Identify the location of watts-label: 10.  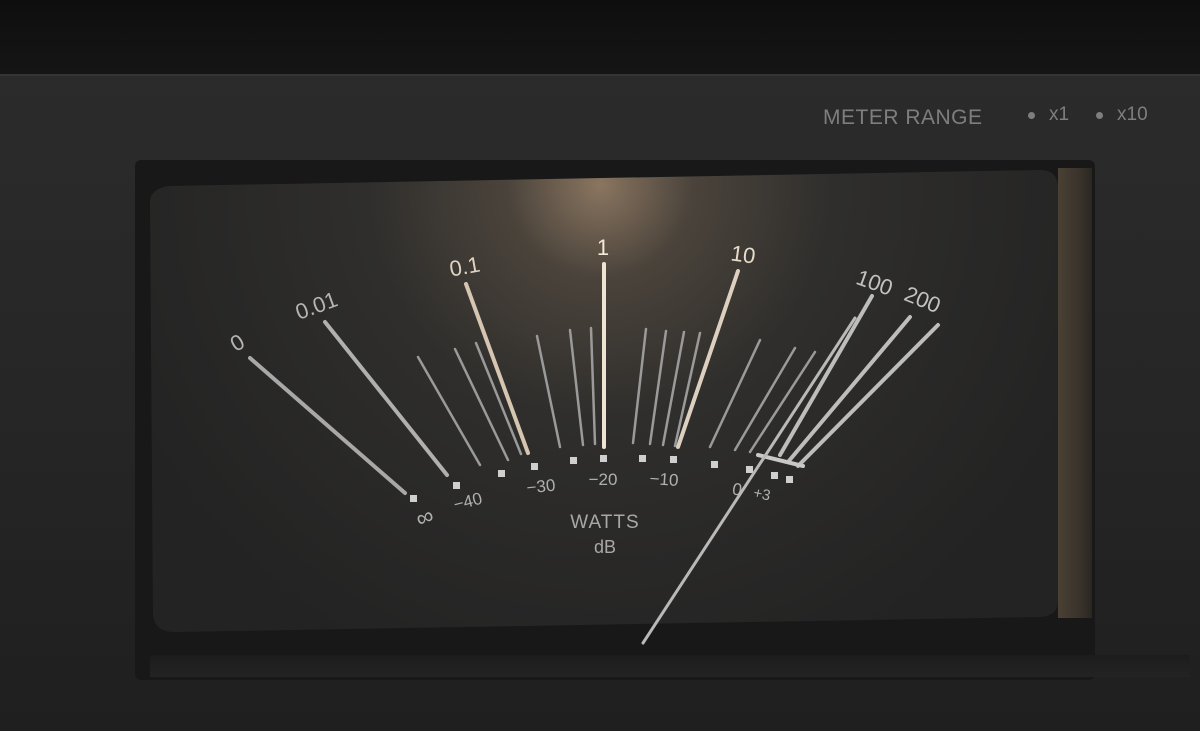
(743, 254).